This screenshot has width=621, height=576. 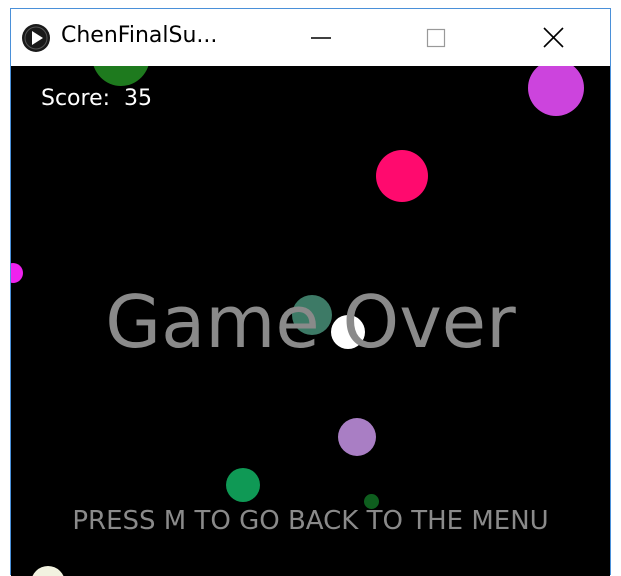 I want to click on score-display: Score: 35, so click(x=96, y=98).